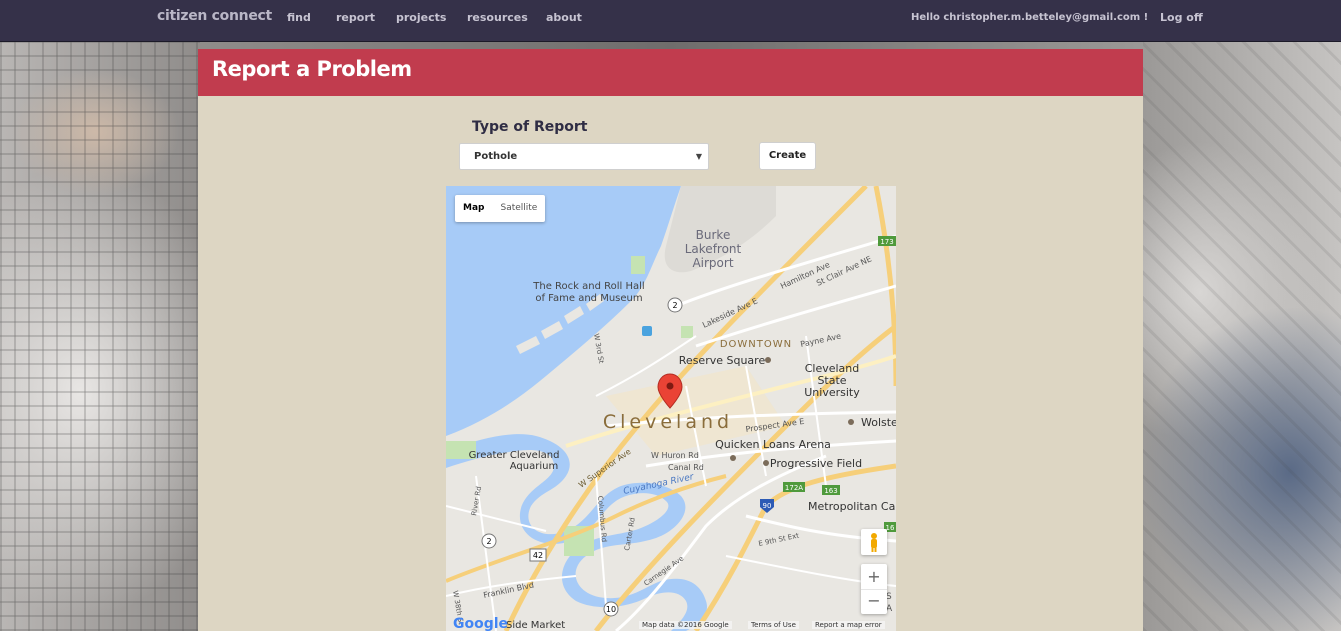 The height and width of the screenshot is (631, 1341). I want to click on nav-resources: resources, so click(497, 17).